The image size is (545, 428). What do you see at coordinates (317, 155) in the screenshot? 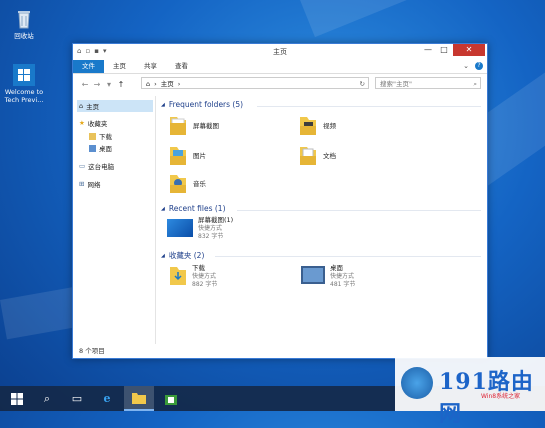
I see `folder-documents: 文档` at bounding box center [317, 155].